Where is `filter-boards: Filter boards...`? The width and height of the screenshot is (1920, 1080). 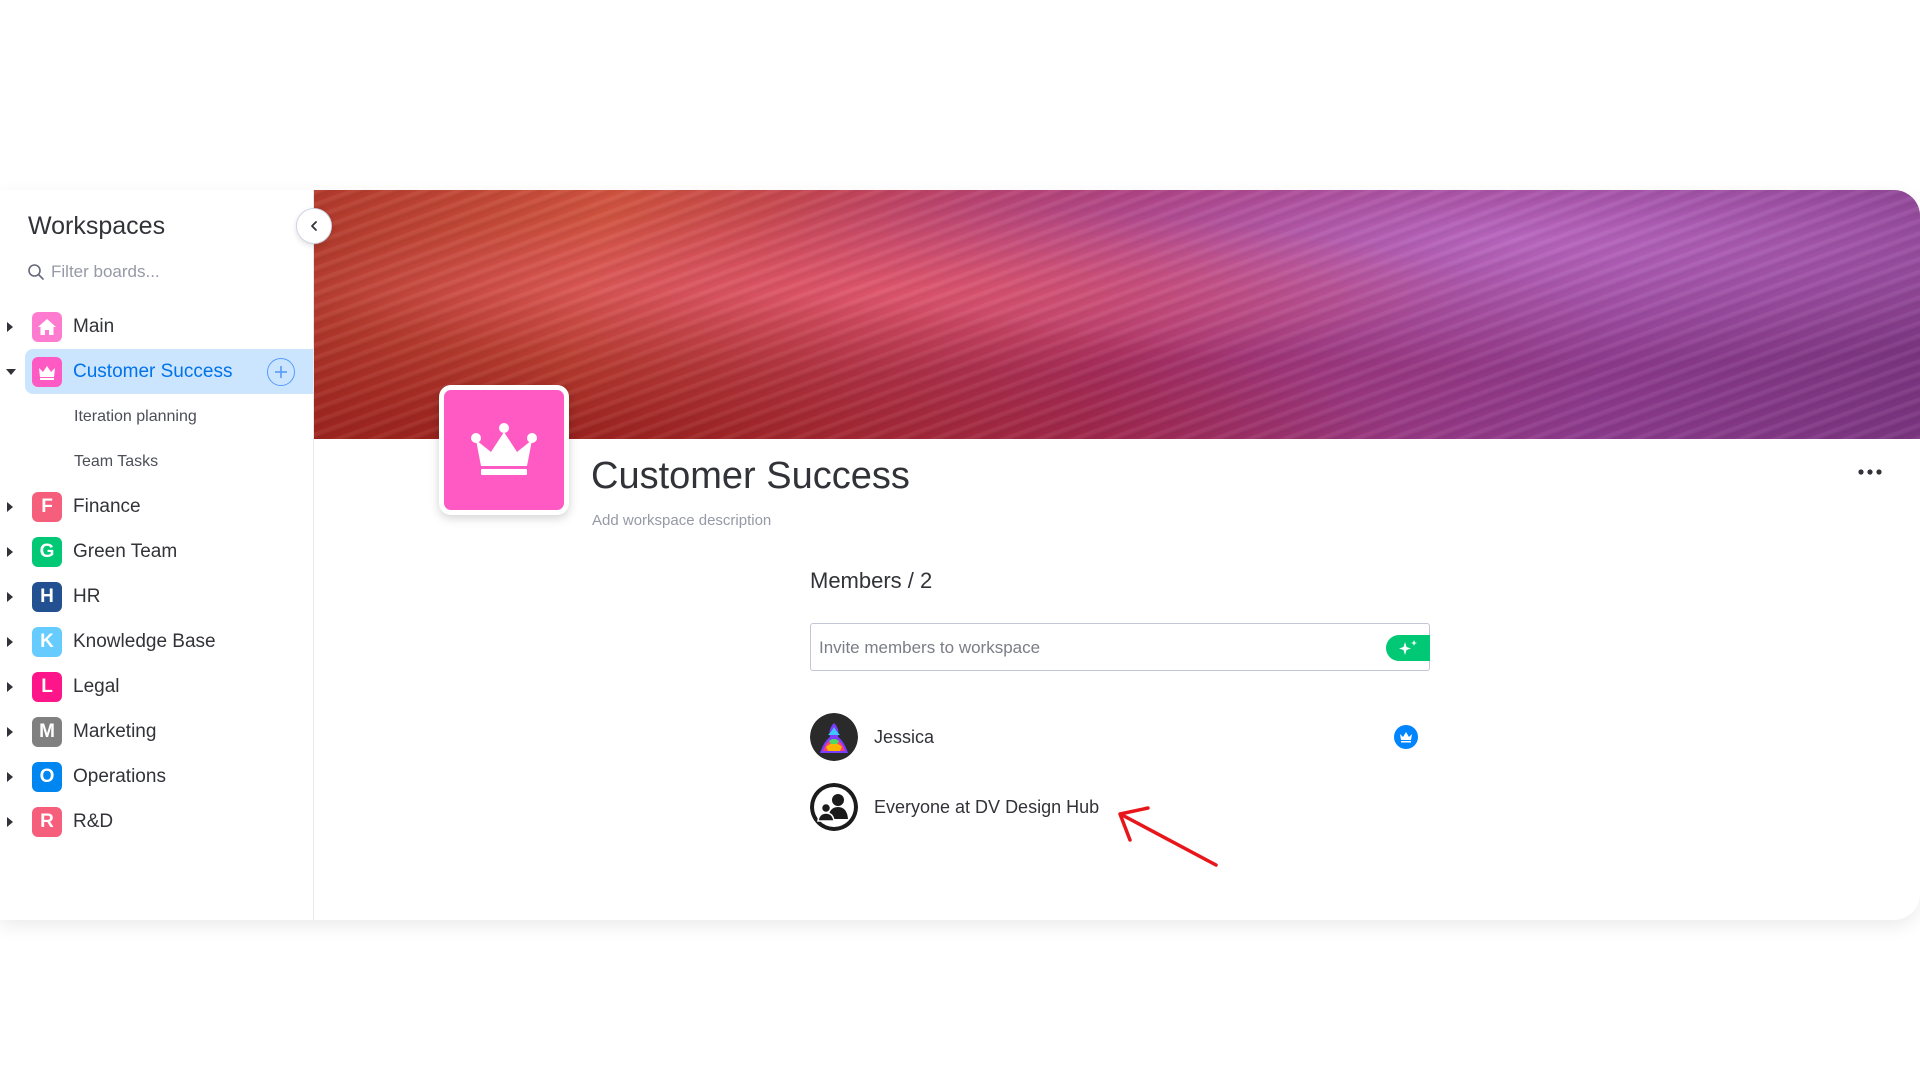 filter-boards: Filter boards... is located at coordinates (93, 272).